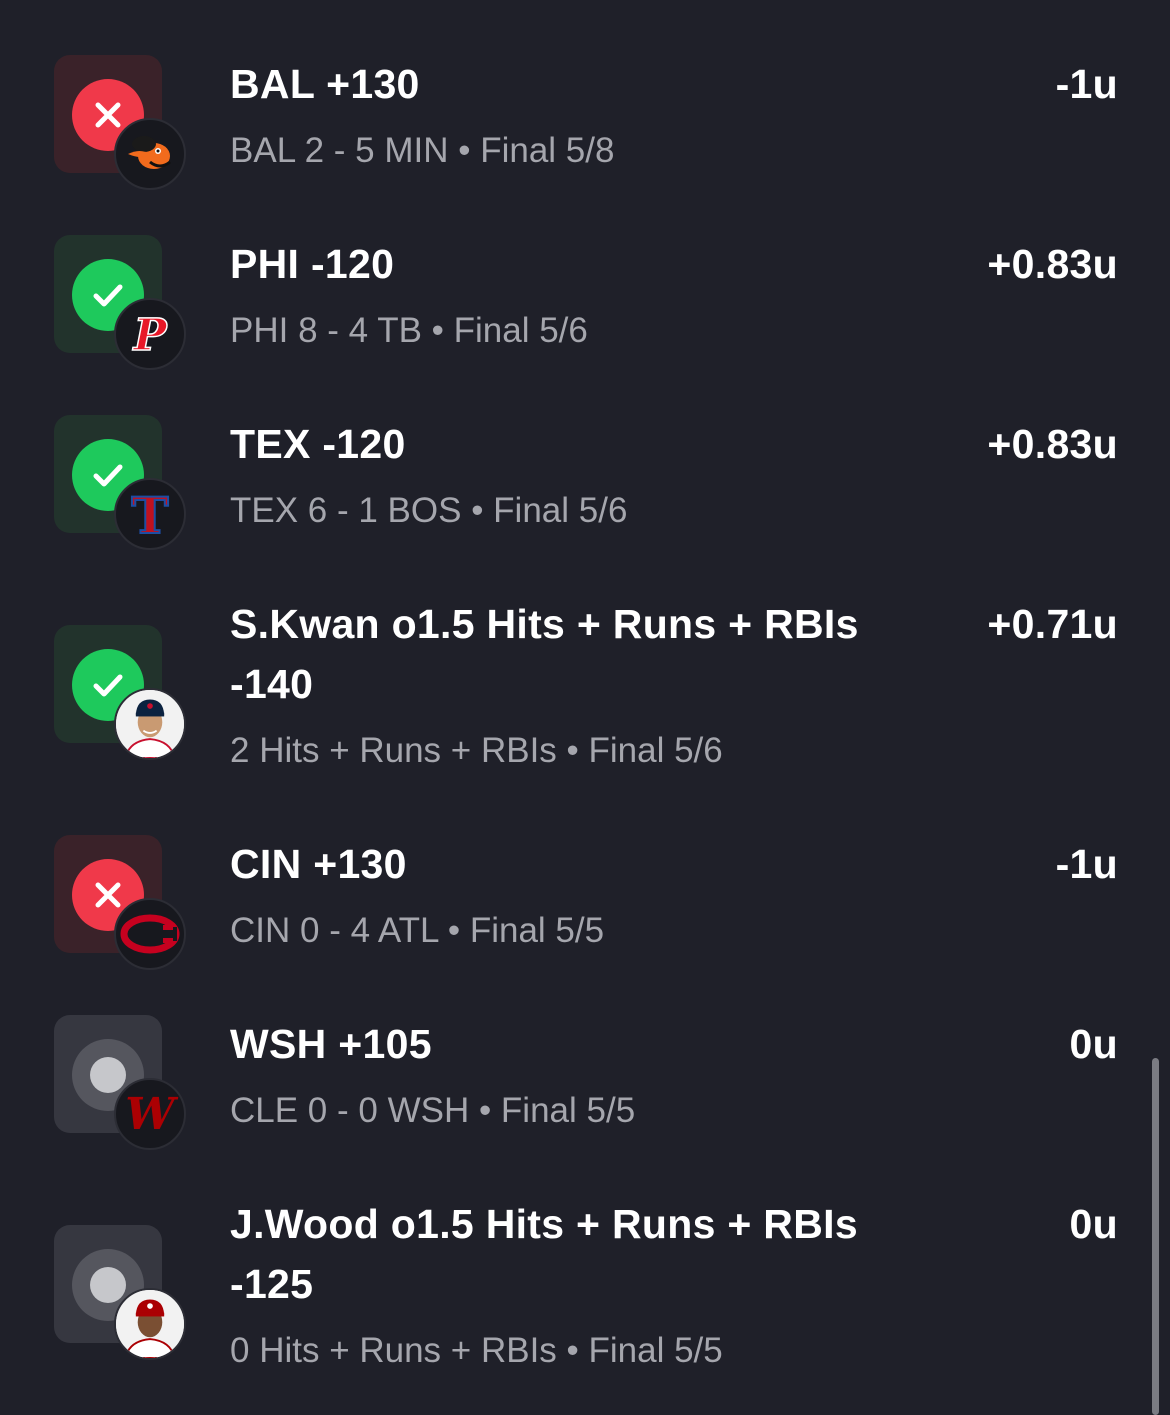  I want to click on bet-title: PHI -120, so click(312, 264).